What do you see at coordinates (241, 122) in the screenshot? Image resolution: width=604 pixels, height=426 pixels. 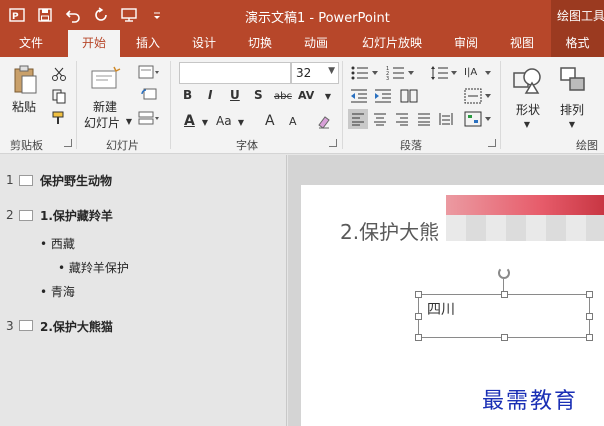 I see `change-case-dropdown-icon: ▼` at bounding box center [241, 122].